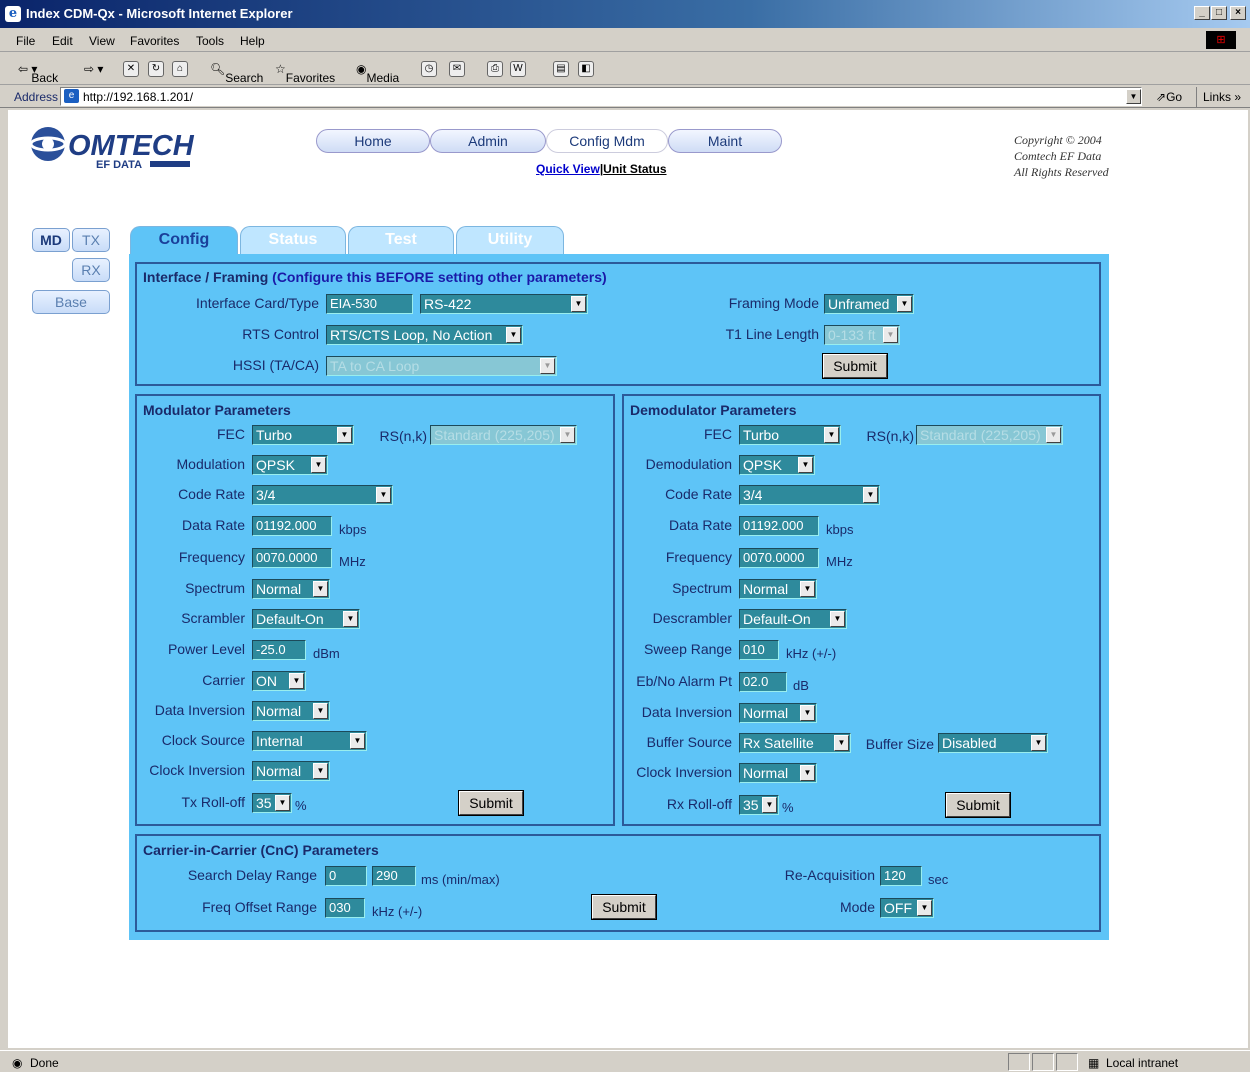 The height and width of the screenshot is (1072, 1250). Describe the element at coordinates (1133, 96) in the screenshot. I see `address-dropdown-icon: ▼` at that location.